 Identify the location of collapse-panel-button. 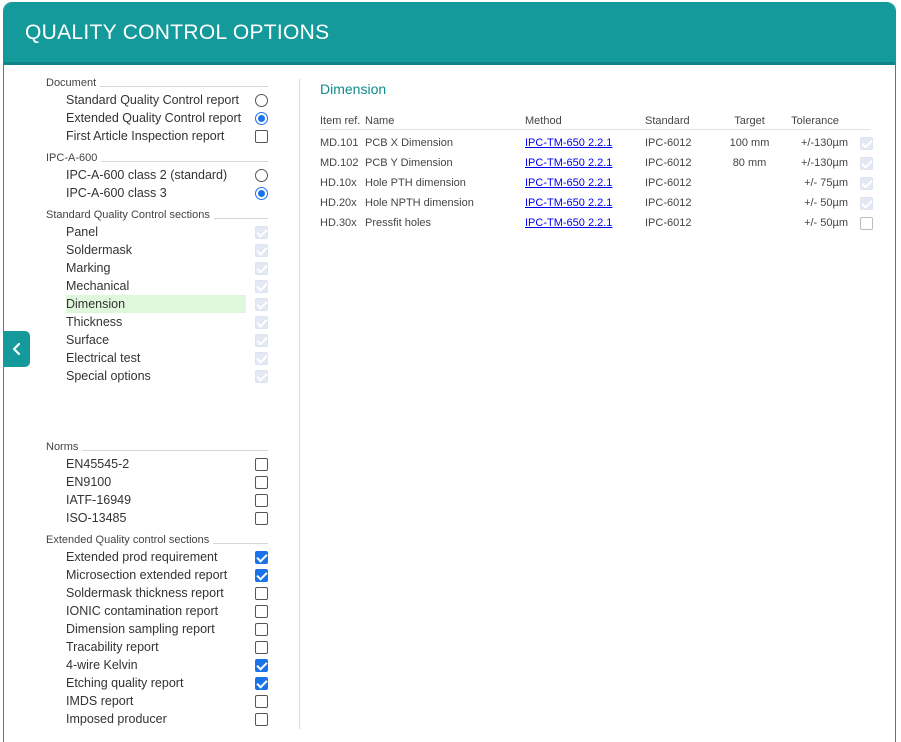
(16, 349).